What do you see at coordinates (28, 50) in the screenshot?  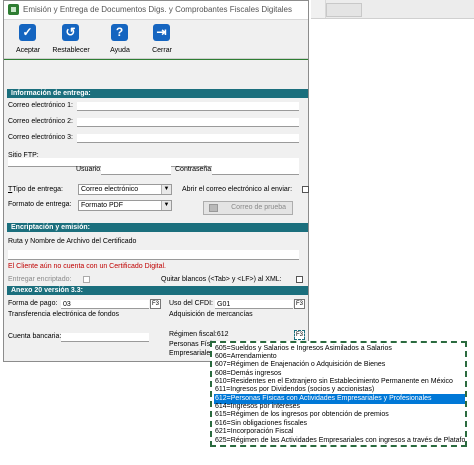 I see `aceptar-label: Aceptar` at bounding box center [28, 50].